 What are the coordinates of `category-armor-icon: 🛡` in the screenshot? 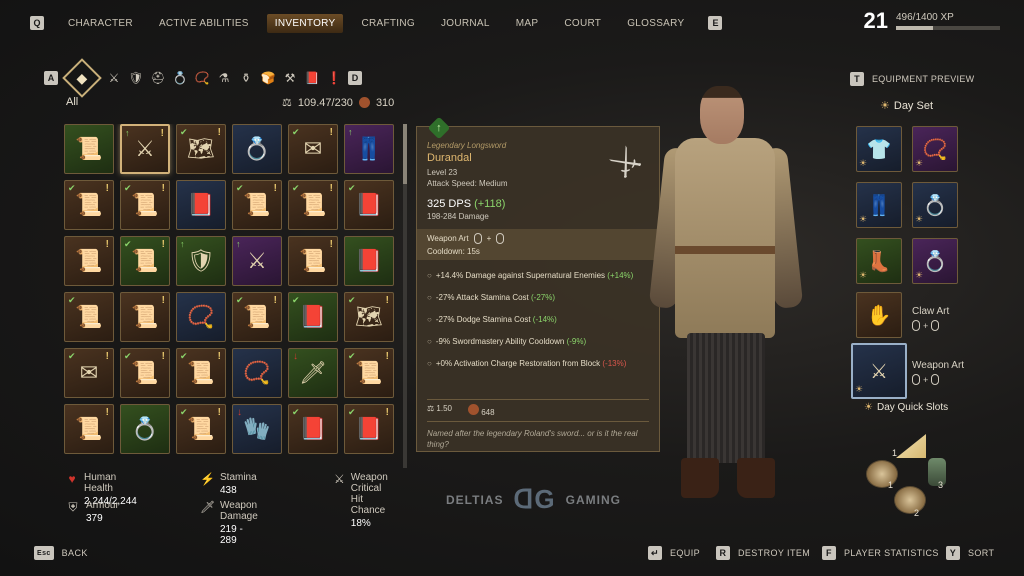 It's located at (136, 78).